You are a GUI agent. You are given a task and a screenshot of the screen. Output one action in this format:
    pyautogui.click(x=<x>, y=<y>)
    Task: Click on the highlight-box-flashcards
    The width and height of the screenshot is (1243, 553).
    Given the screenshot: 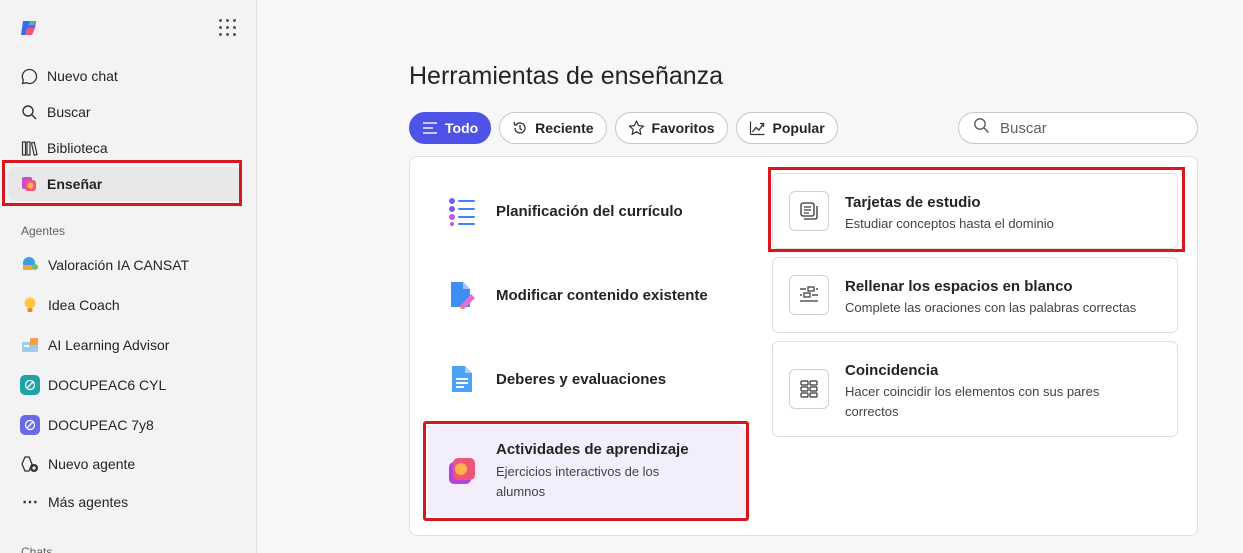 What is the action you would take?
    pyautogui.click(x=976, y=209)
    